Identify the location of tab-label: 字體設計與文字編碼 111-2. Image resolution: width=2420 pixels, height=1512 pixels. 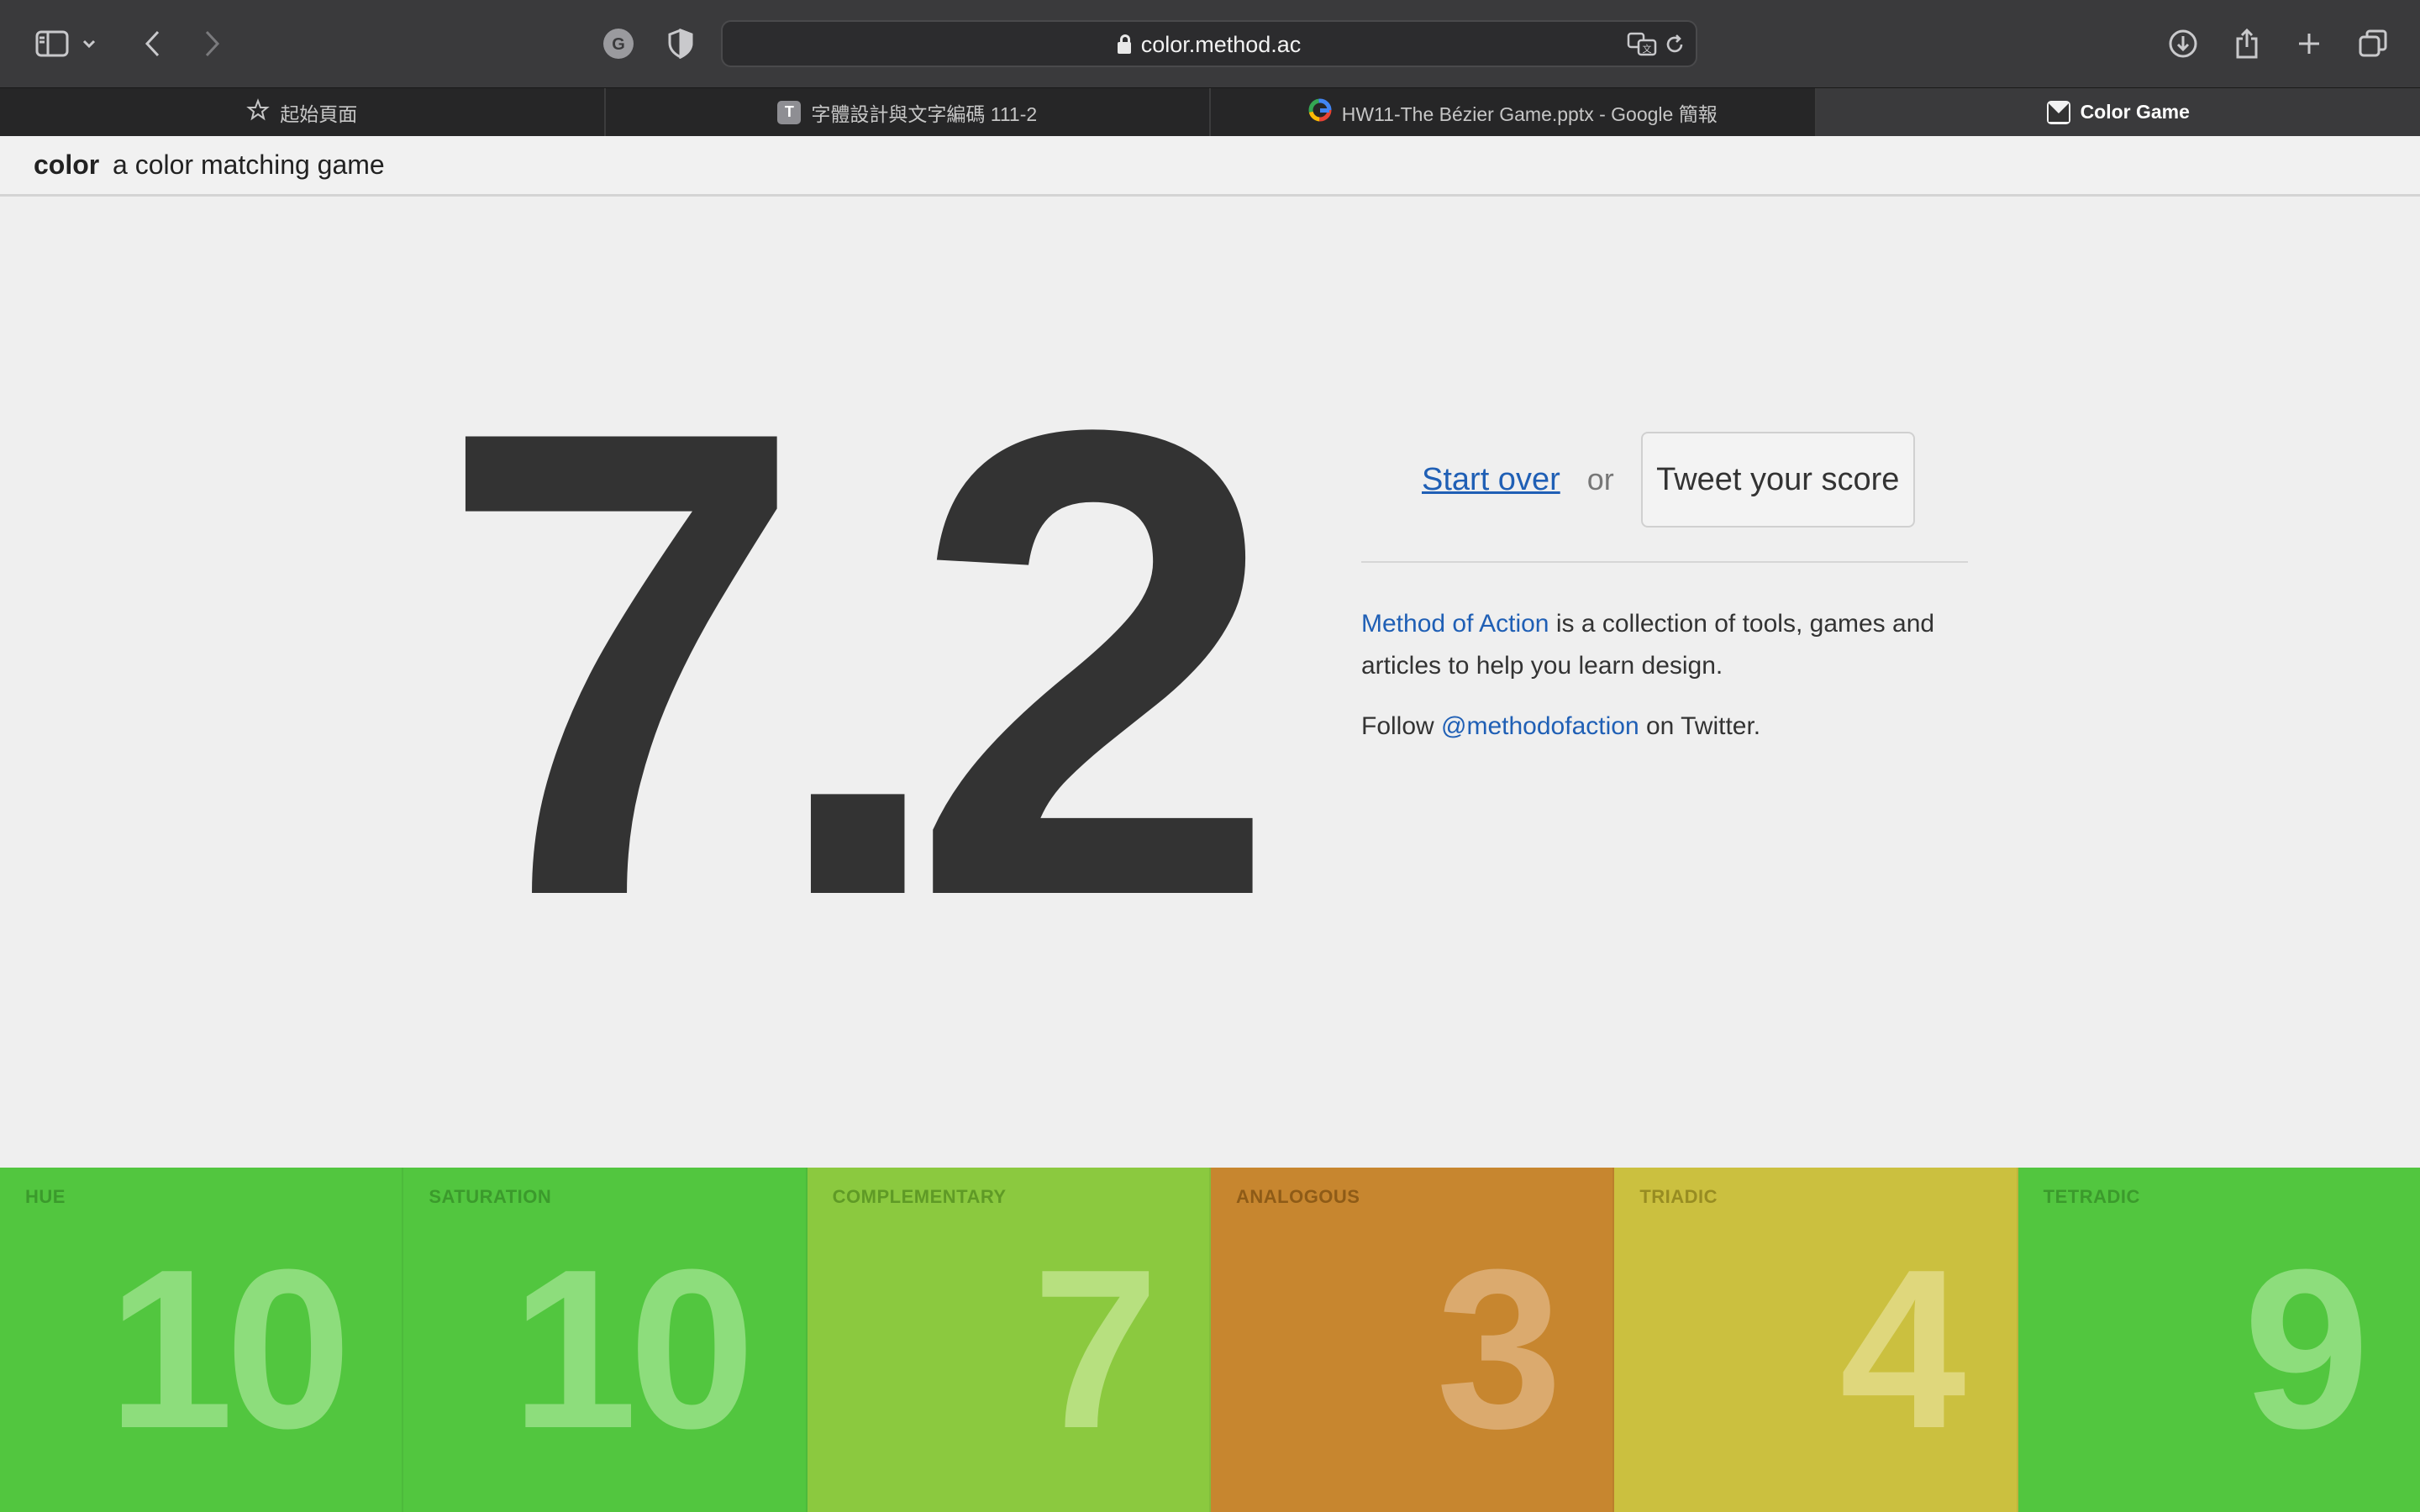
(925, 113).